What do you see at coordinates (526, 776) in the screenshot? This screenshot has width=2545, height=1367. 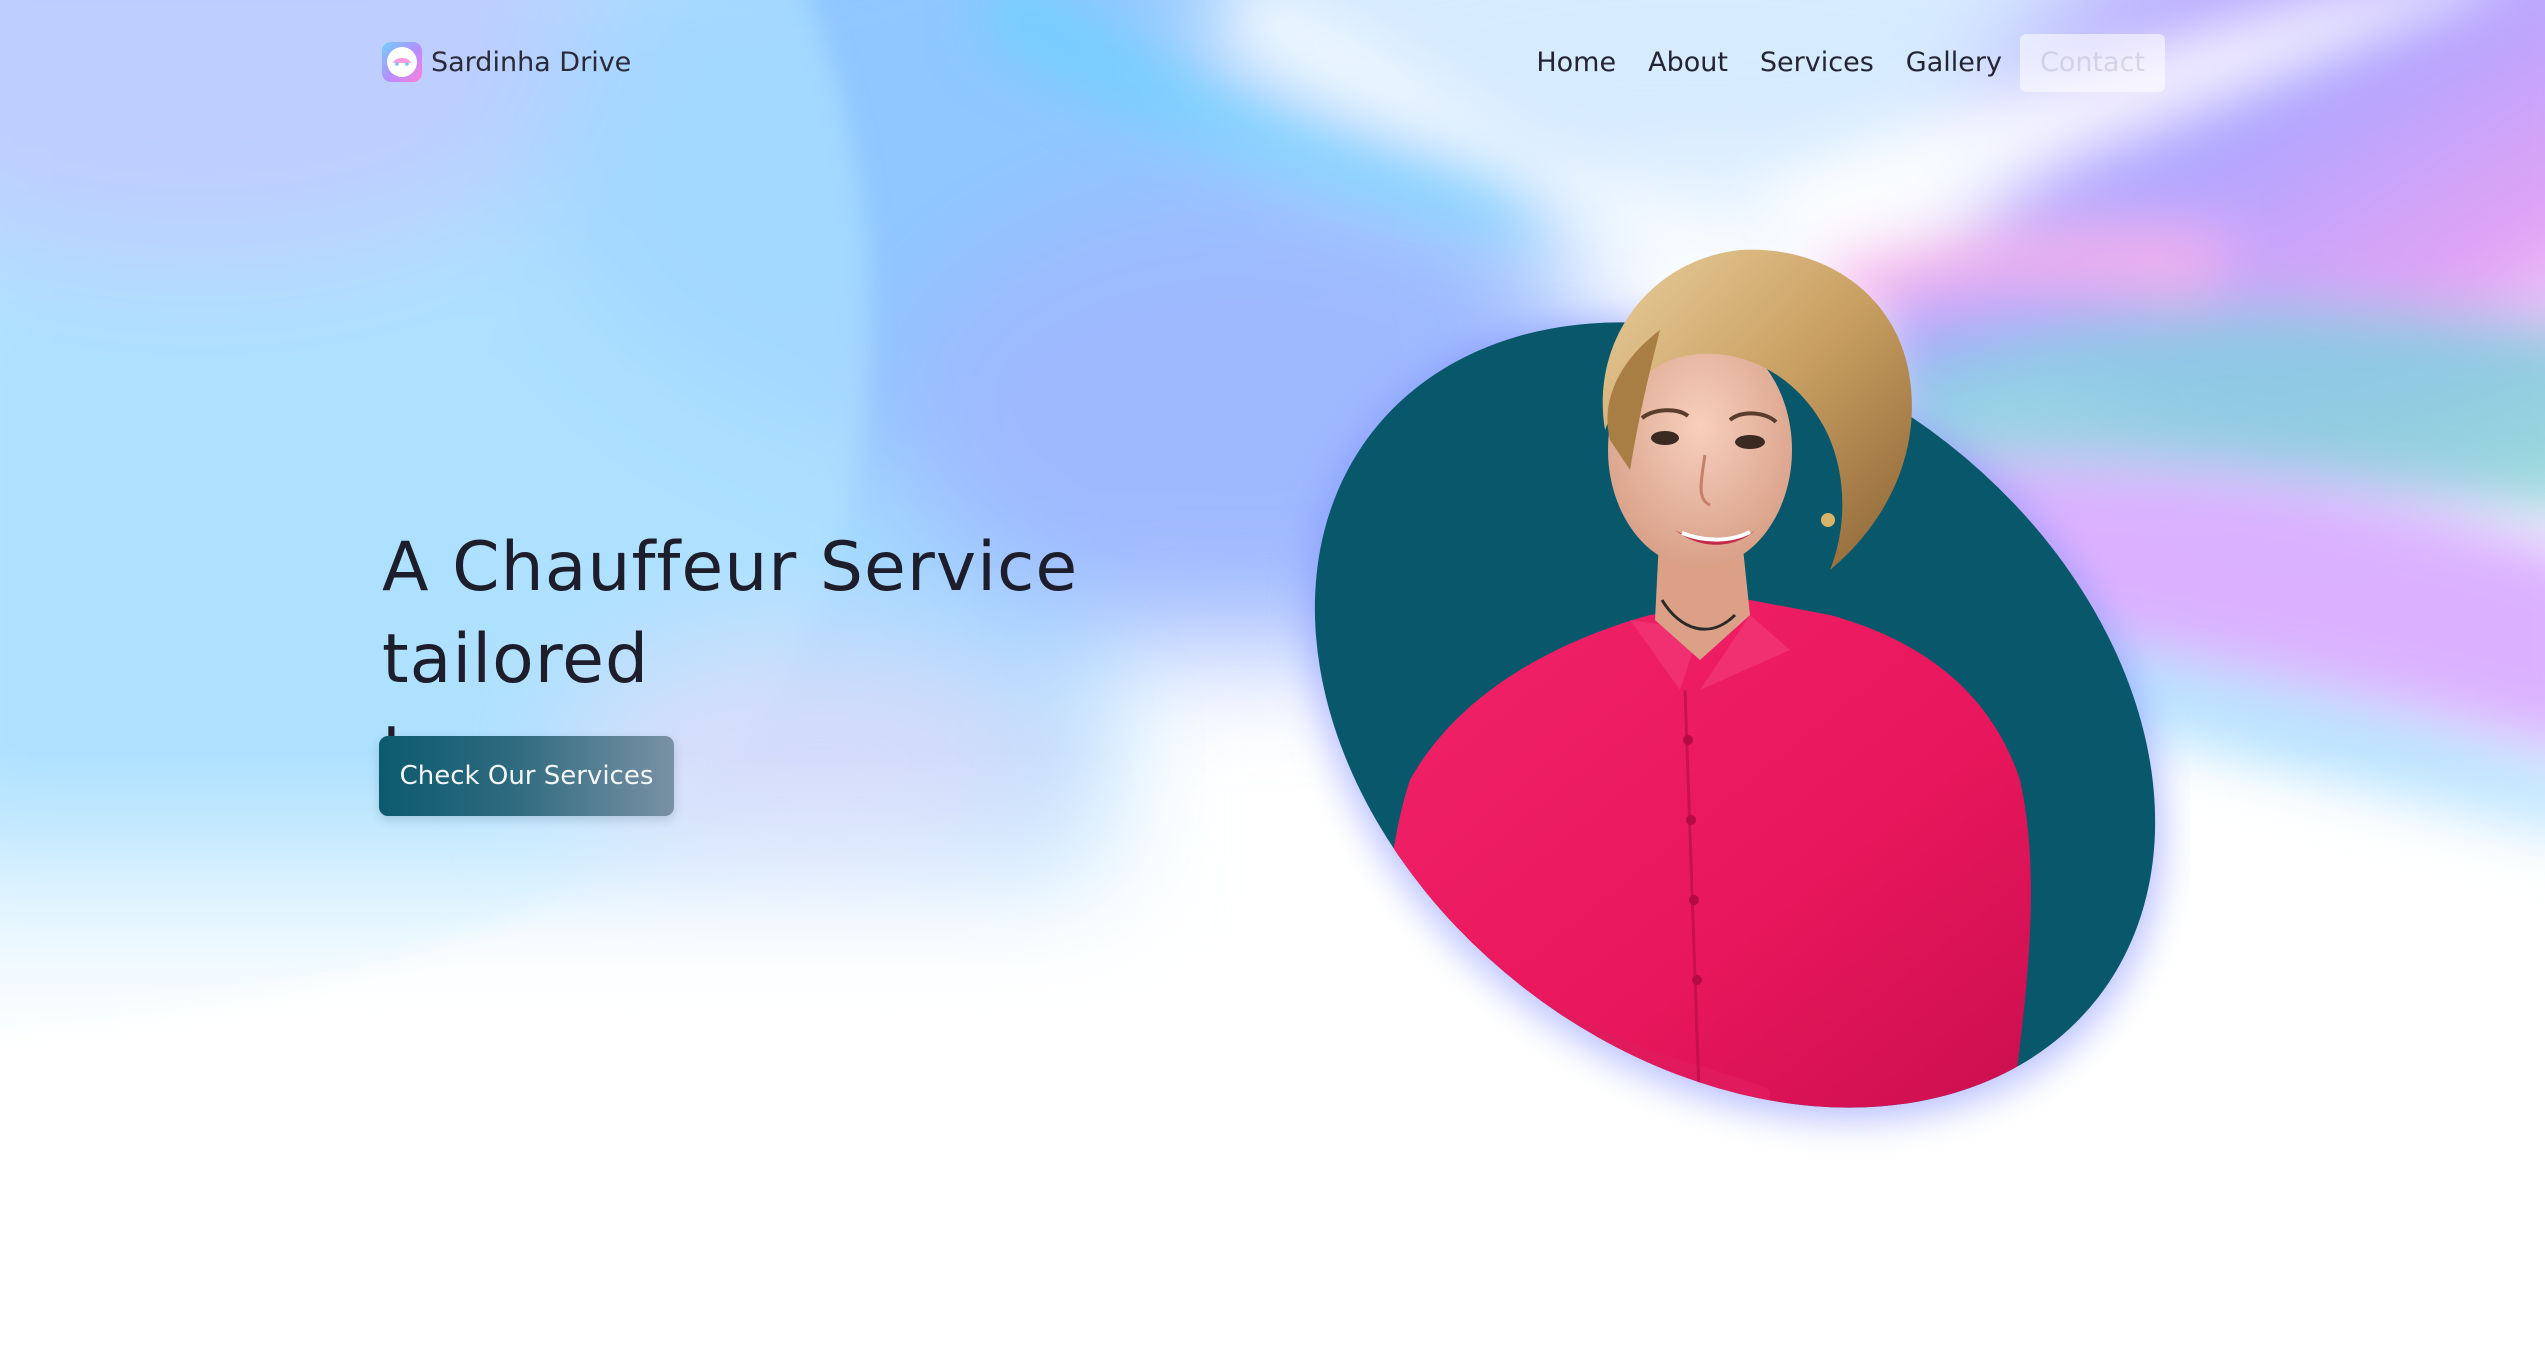 I see `check-services-button: Check Our Services` at bounding box center [526, 776].